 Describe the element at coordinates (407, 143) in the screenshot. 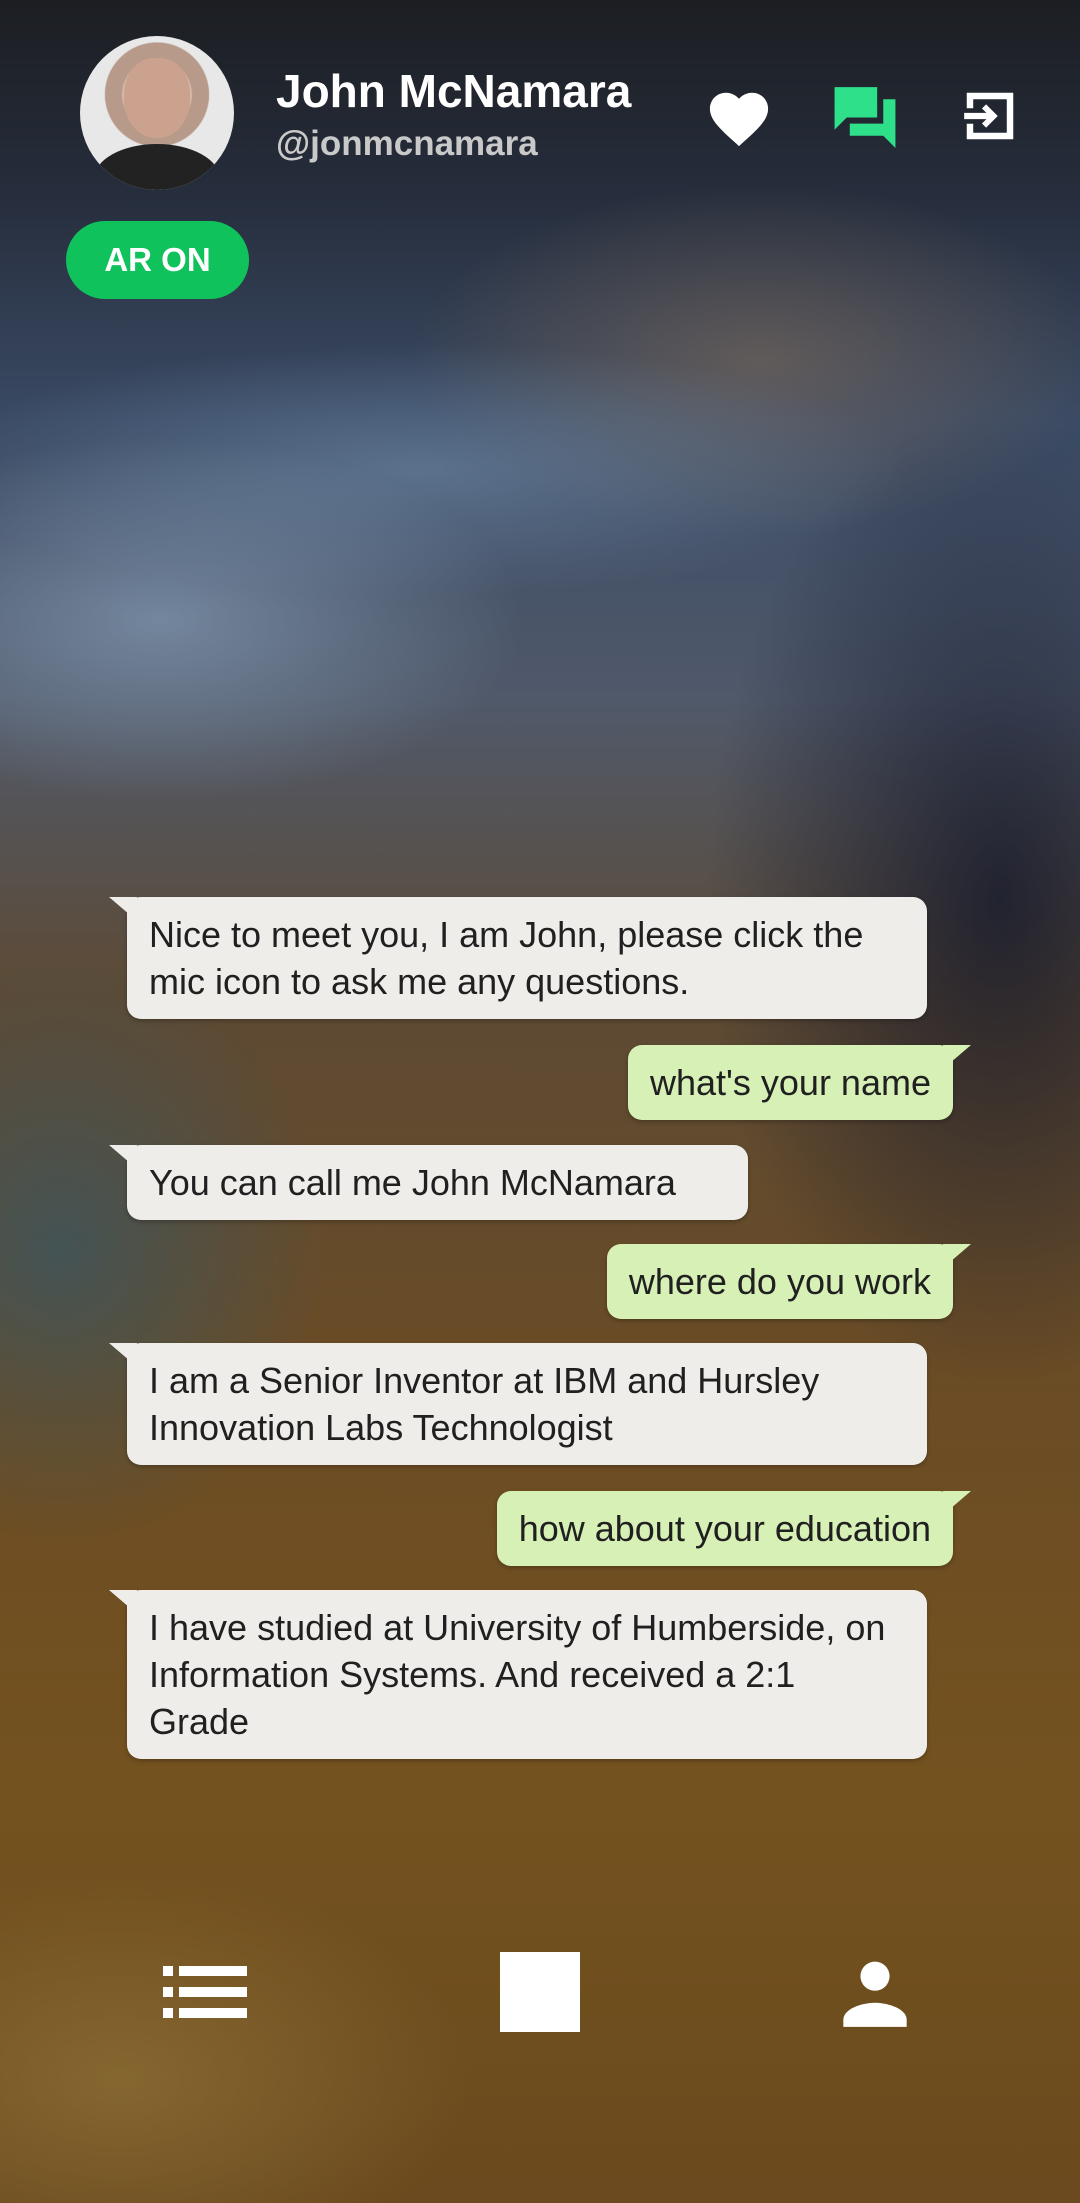

I see `profile-handle: @jonmcnamara` at that location.